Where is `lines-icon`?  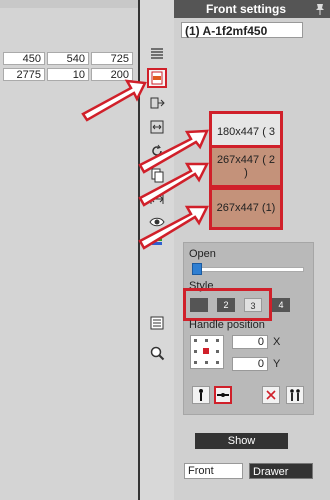
lines-icon is located at coordinates (157, 323).